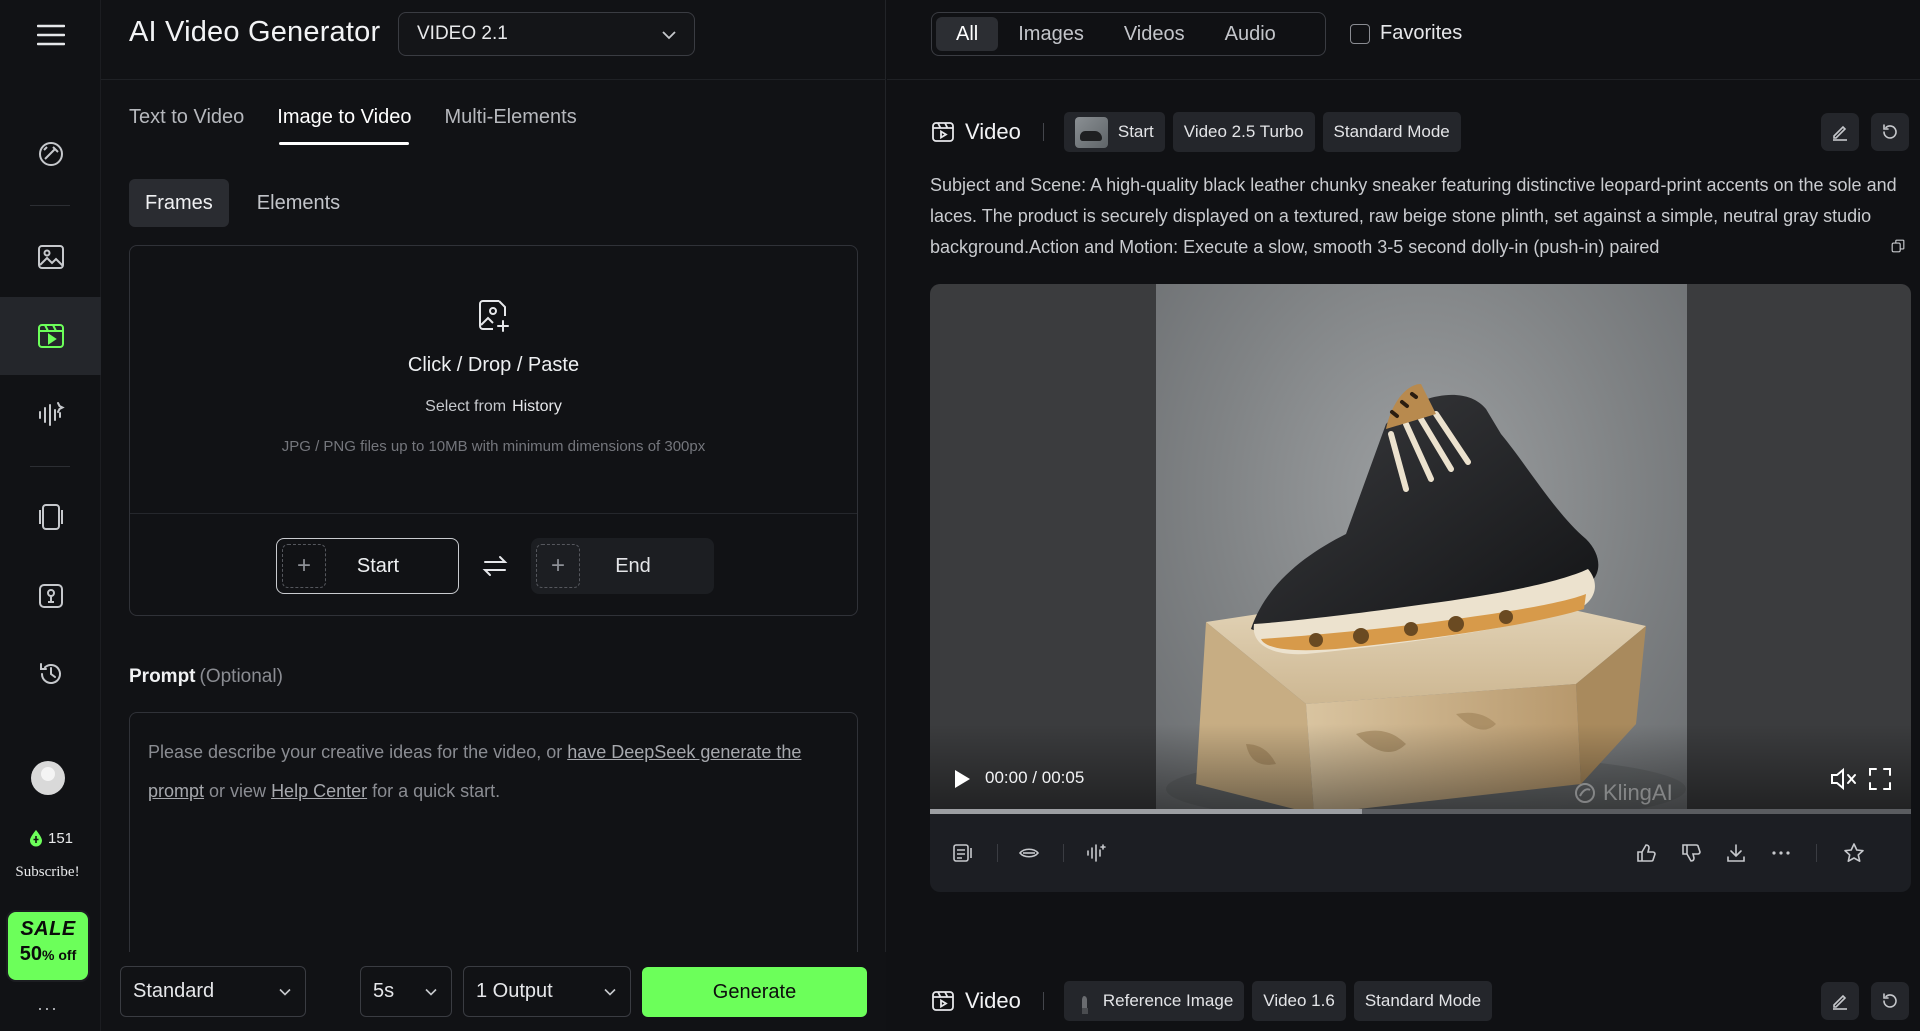  Describe the element at coordinates (1420, 853) in the screenshot. I see `video-toolbar` at that location.